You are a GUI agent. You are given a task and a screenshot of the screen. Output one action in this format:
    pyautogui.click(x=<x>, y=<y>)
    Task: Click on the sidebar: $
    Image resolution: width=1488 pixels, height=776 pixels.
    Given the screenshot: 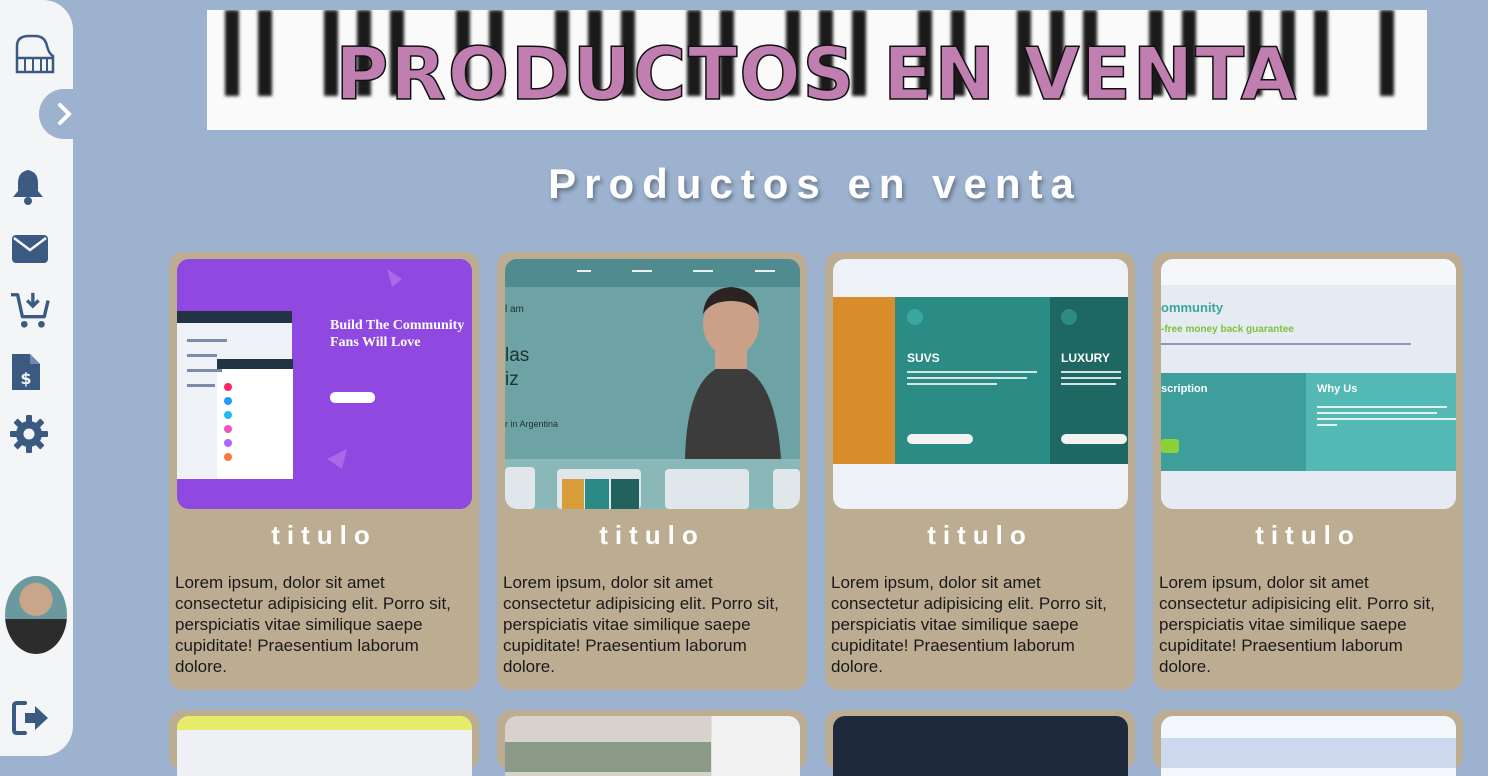 What is the action you would take?
    pyautogui.click(x=45, y=378)
    